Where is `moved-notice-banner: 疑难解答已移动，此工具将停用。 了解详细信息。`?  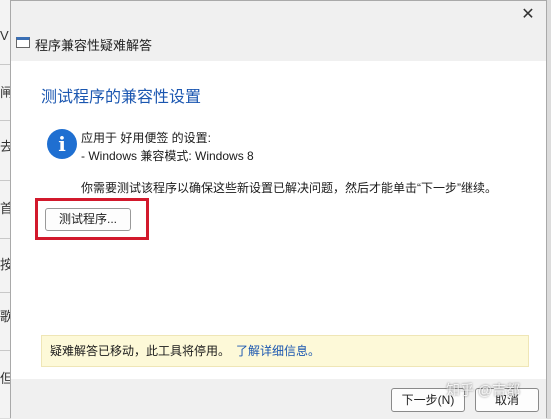 moved-notice-banner: 疑难解答已移动，此工具将停用。 了解详细信息。 is located at coordinates (285, 351).